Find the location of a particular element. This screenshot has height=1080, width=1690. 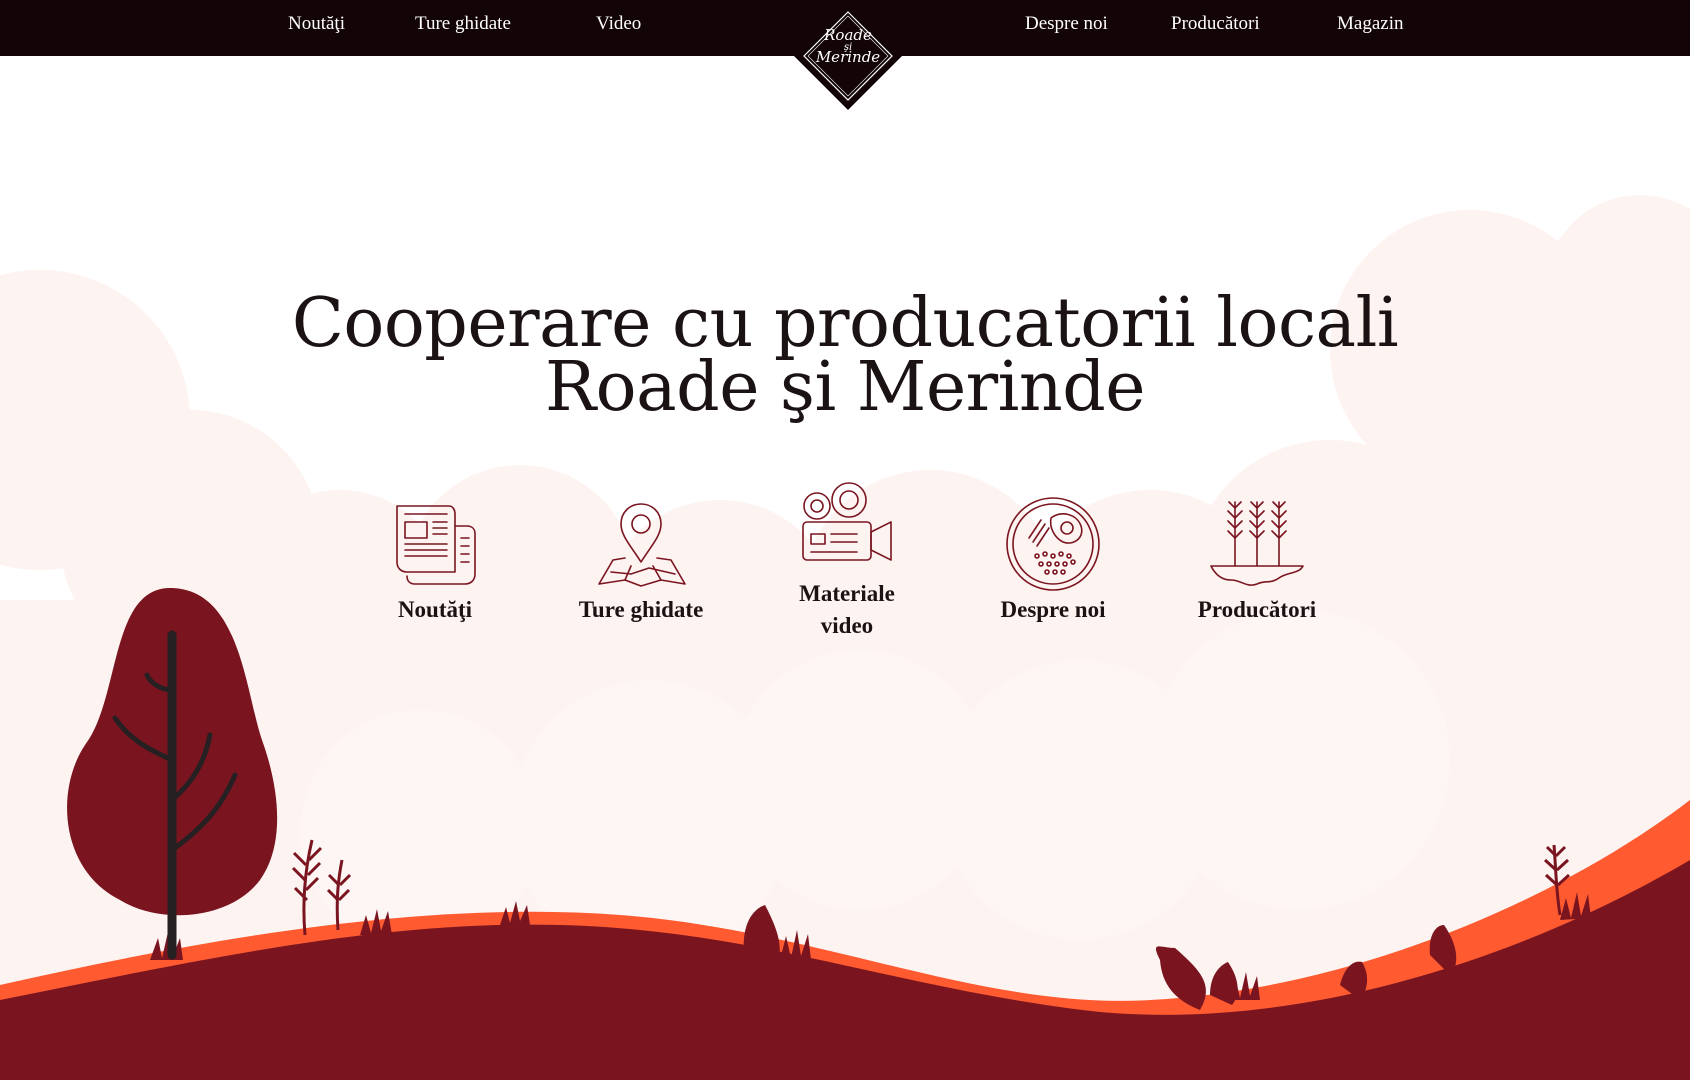

feature-label-materiale-video: Materiale video is located at coordinates (847, 609).